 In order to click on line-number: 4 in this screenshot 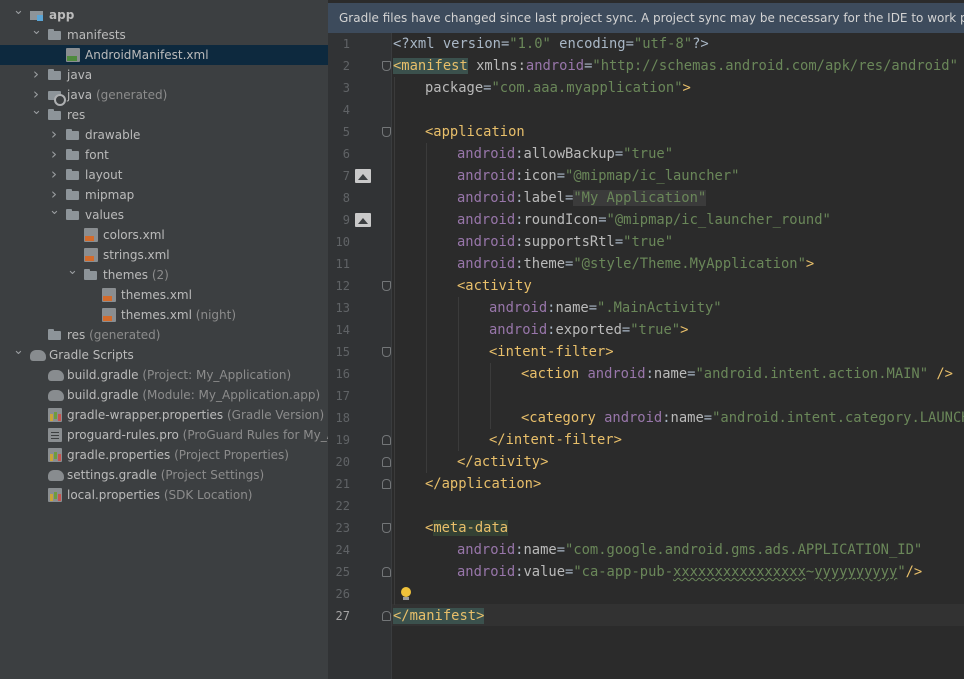, I will do `click(339, 110)`.